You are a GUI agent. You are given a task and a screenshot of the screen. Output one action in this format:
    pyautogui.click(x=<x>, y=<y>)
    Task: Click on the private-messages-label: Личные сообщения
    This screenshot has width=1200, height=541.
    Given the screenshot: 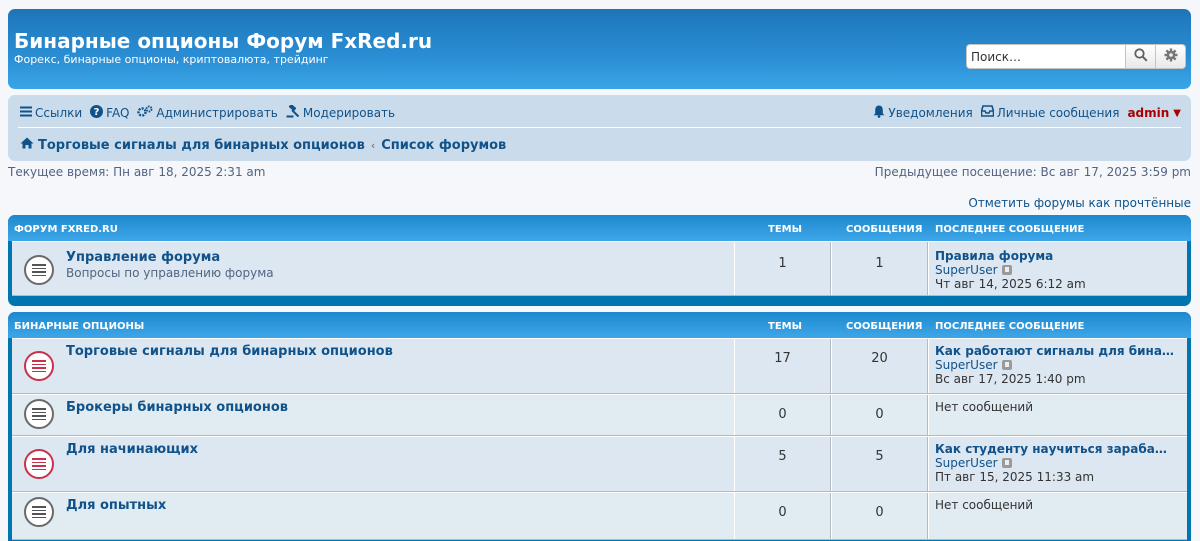 What is the action you would take?
    pyautogui.click(x=1058, y=113)
    